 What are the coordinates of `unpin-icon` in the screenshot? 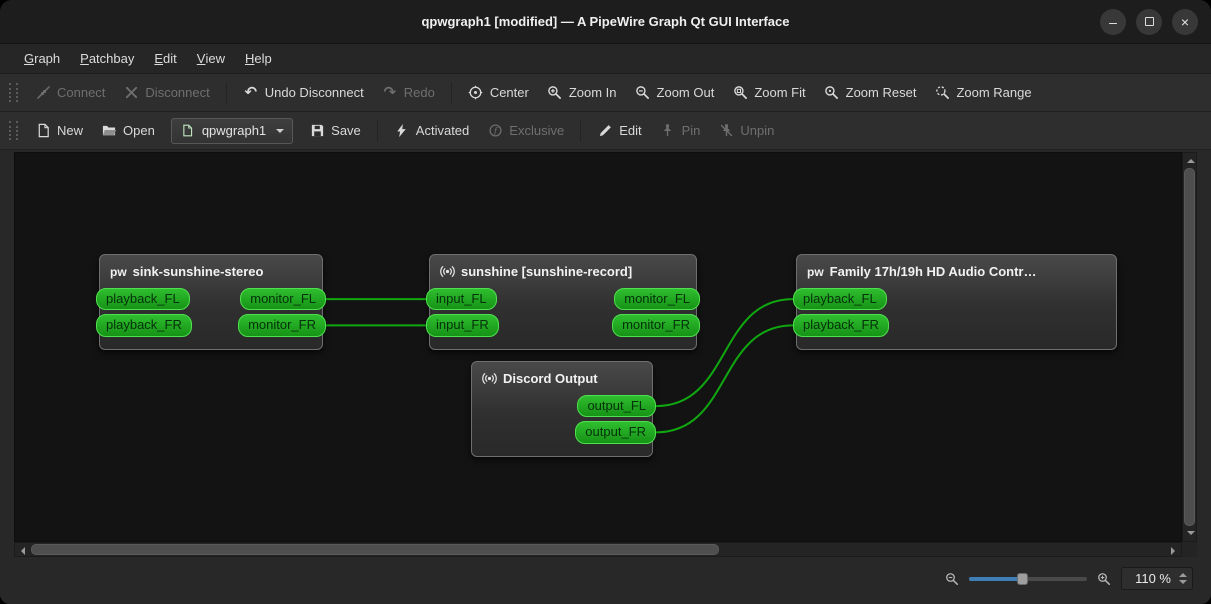 It's located at (726, 131).